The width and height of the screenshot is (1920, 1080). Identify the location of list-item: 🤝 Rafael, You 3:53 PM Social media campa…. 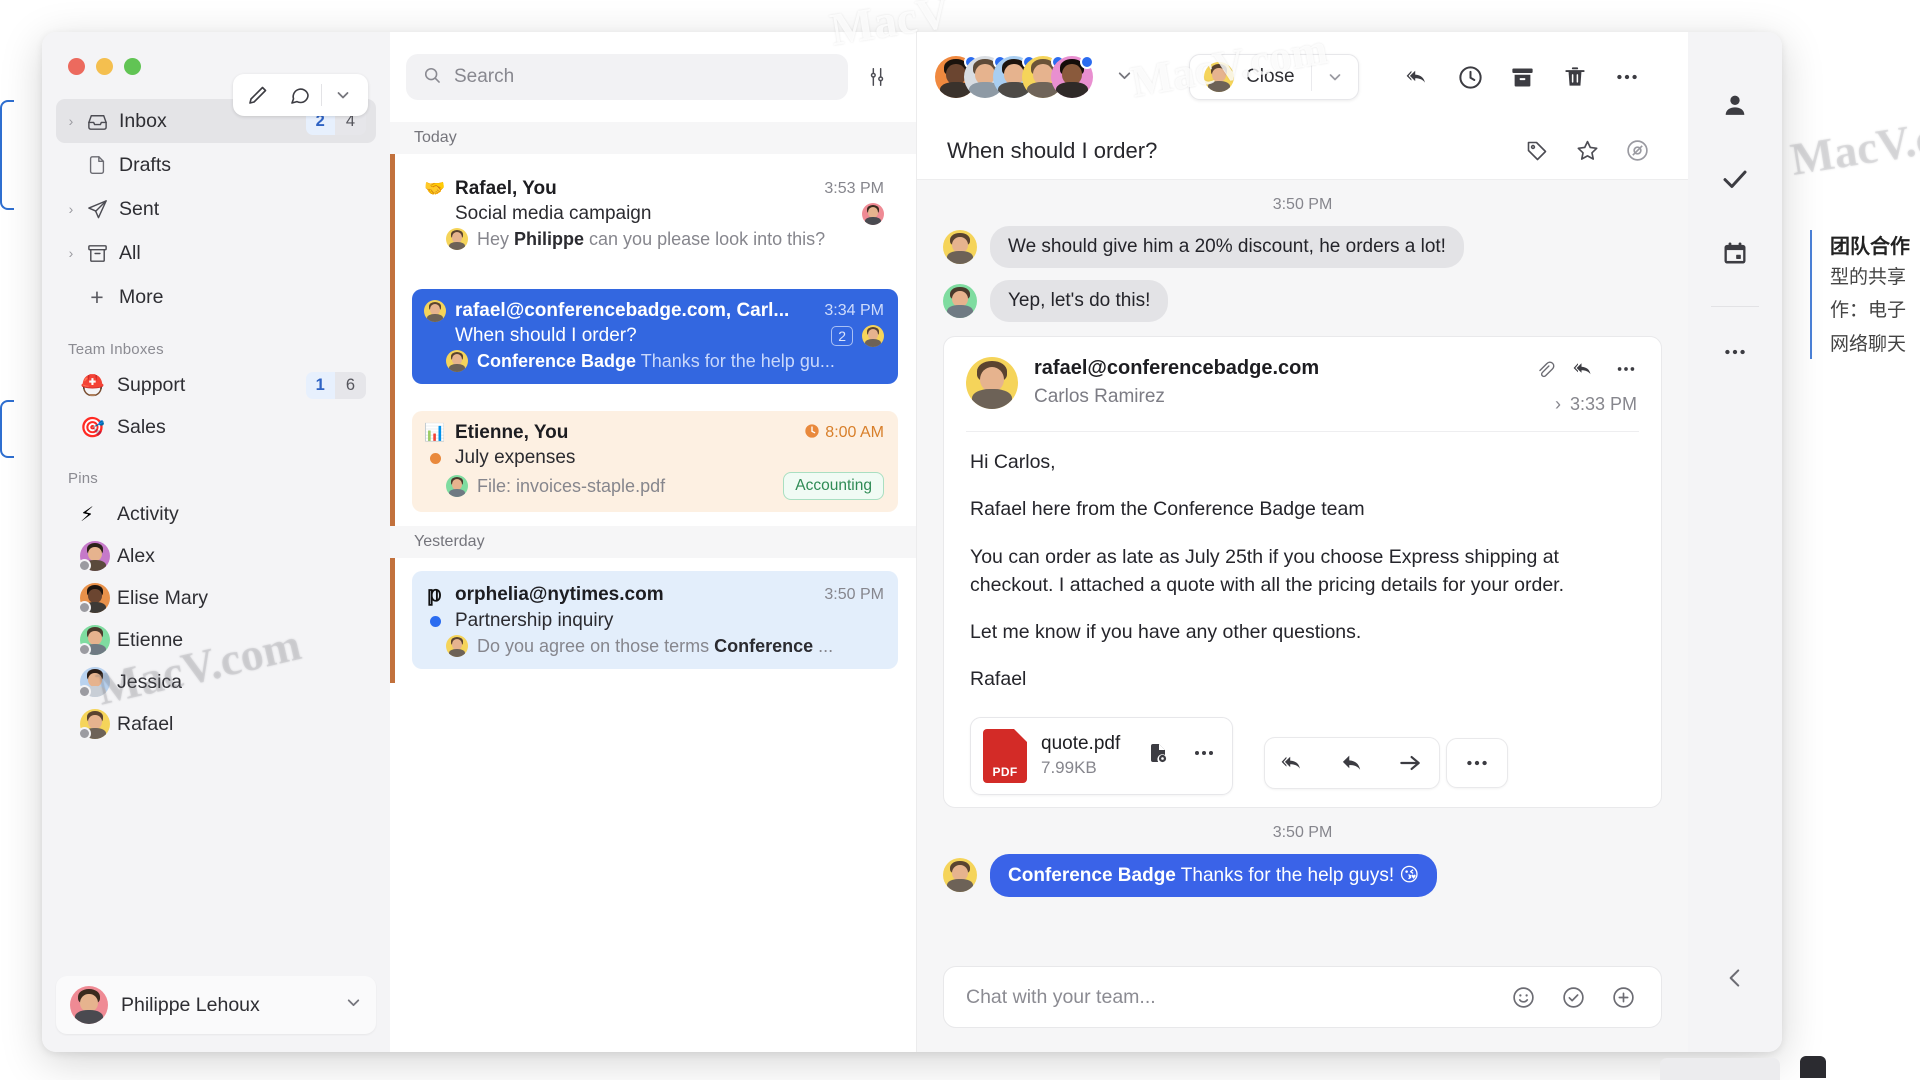
(653, 215).